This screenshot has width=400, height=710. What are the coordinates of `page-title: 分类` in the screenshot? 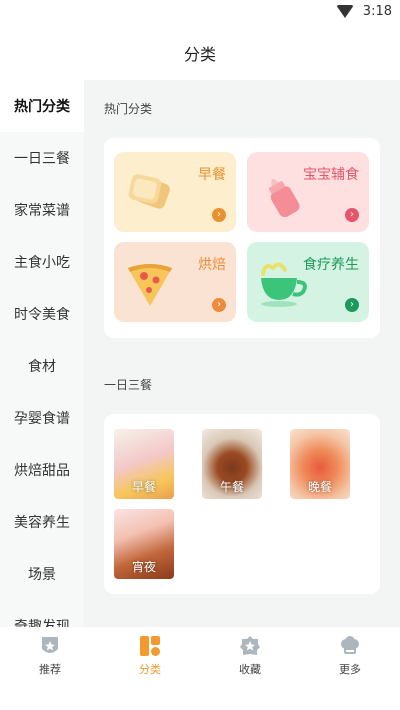 It's located at (199, 54).